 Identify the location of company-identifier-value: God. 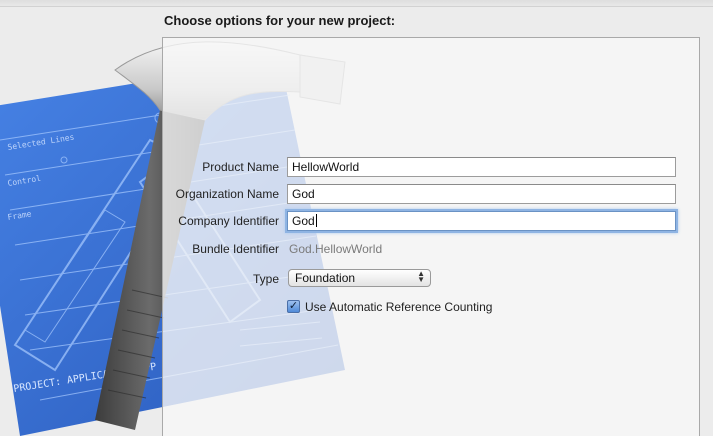
(303, 221).